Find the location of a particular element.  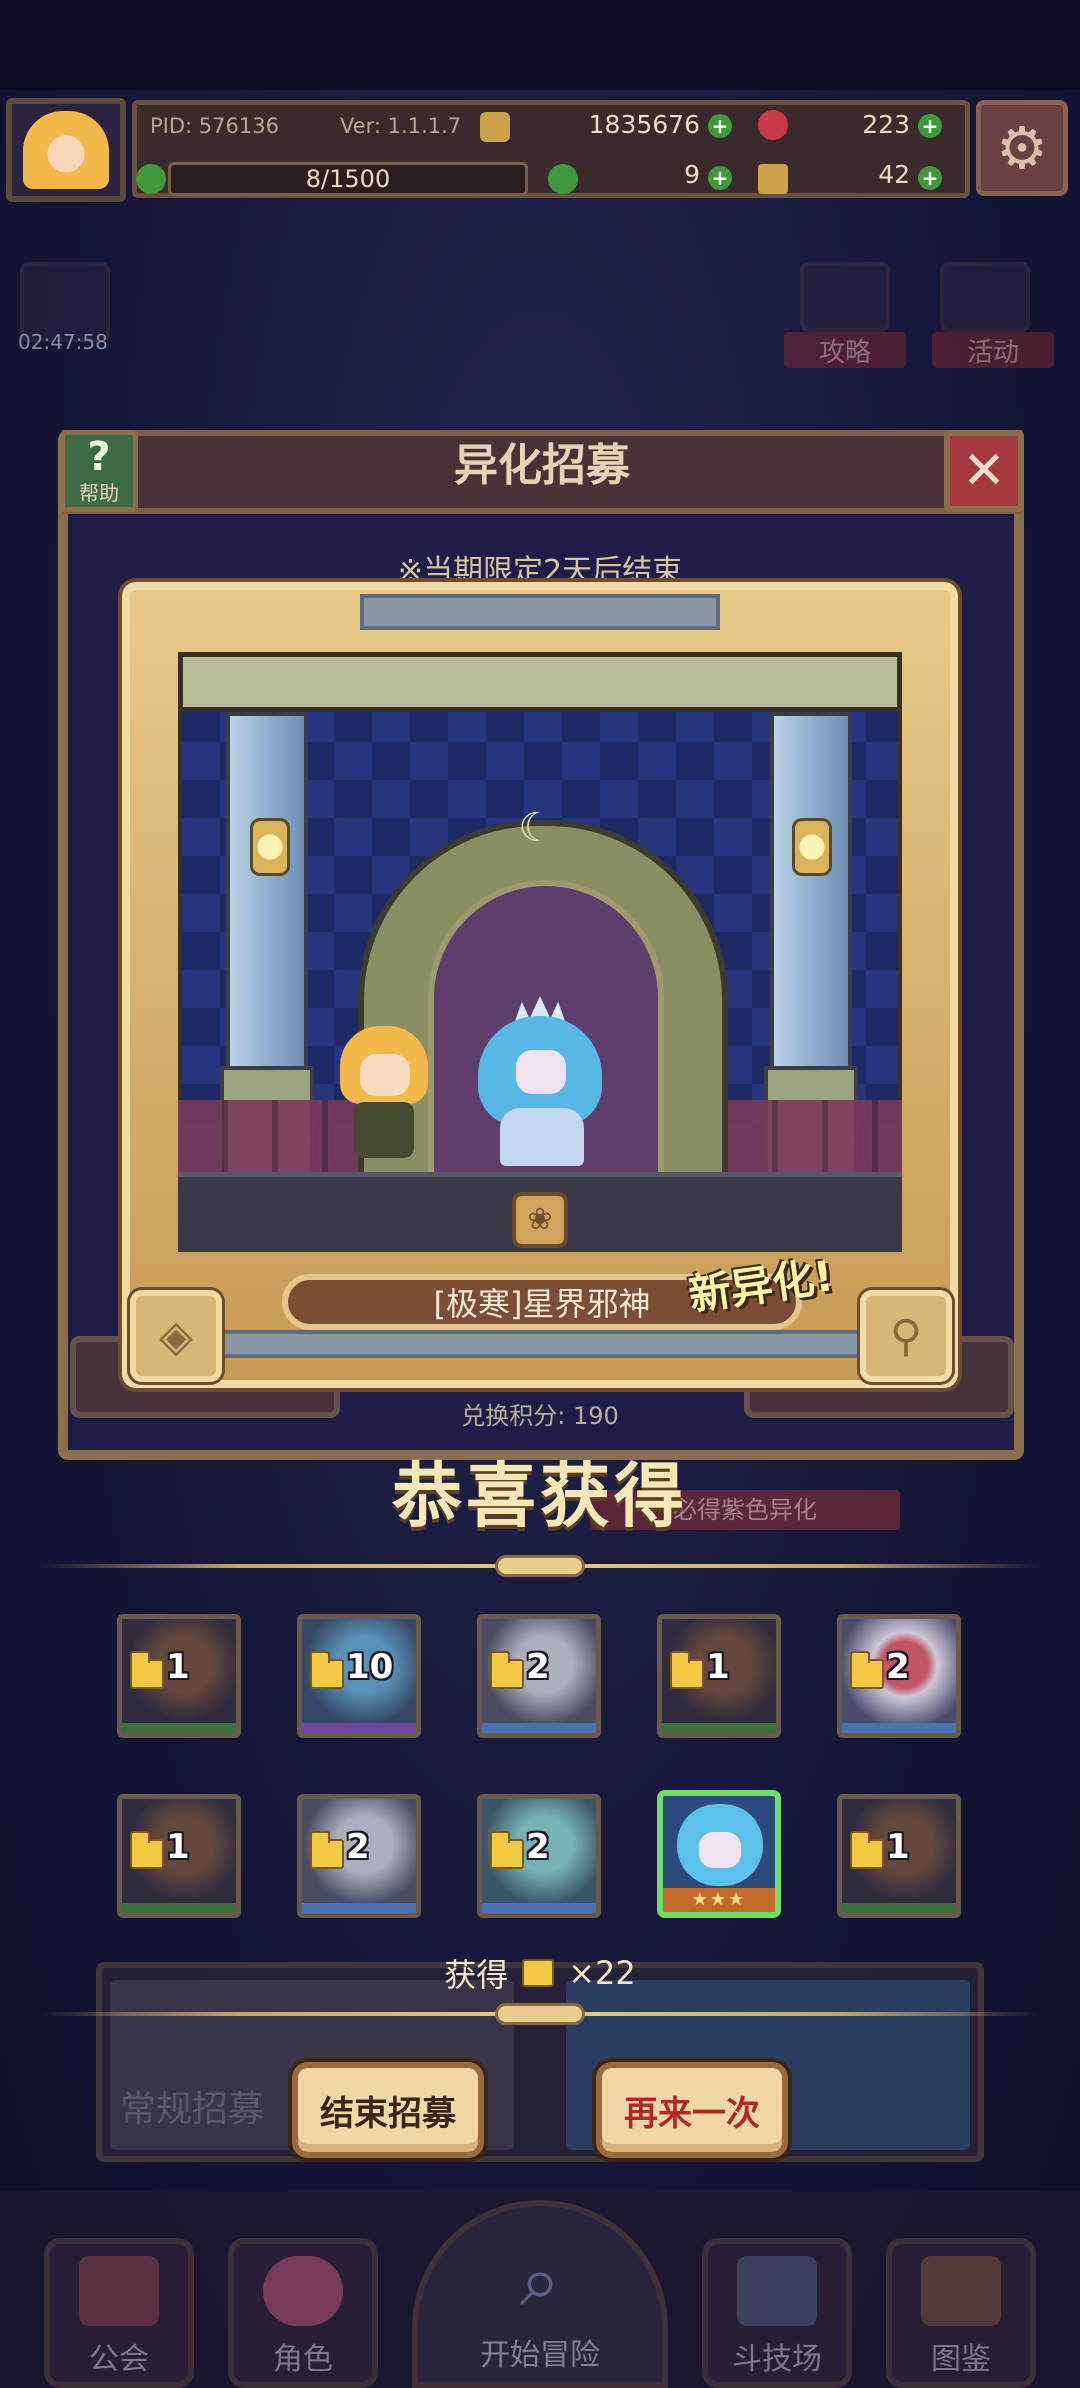

codex-icon is located at coordinates (961, 2291).